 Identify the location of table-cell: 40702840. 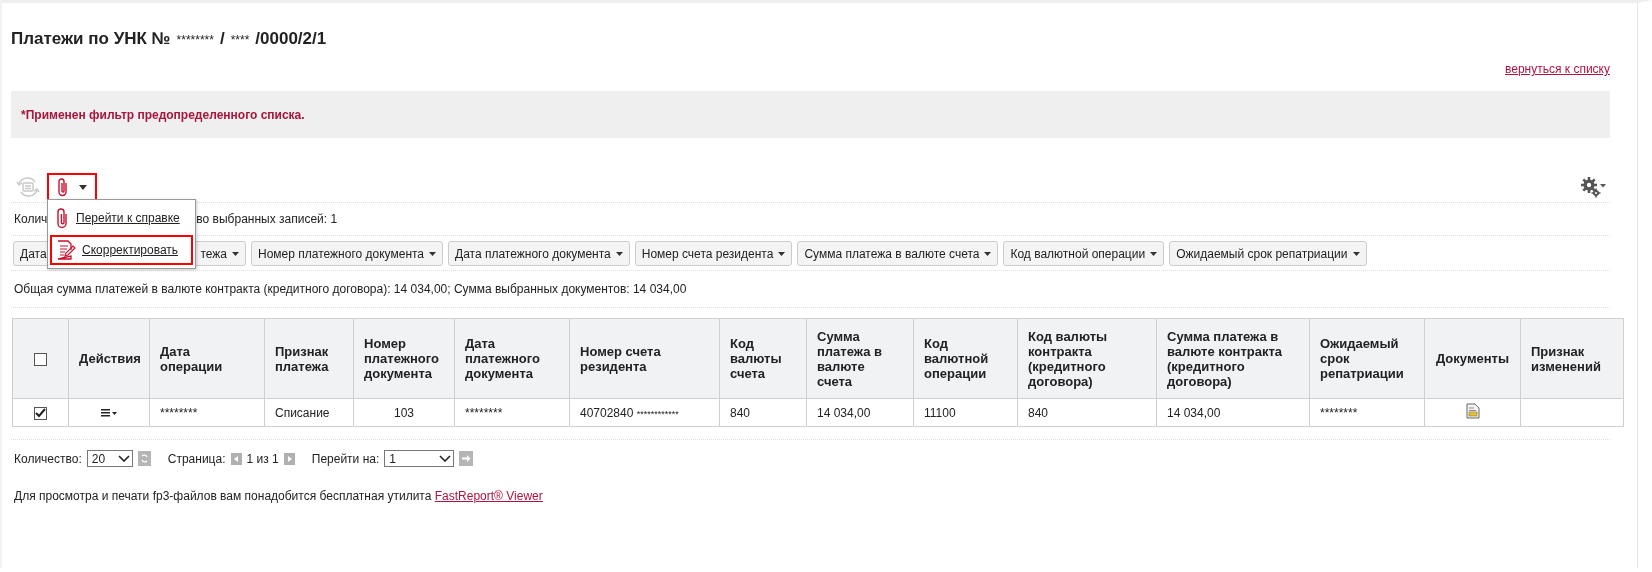
(607, 412).